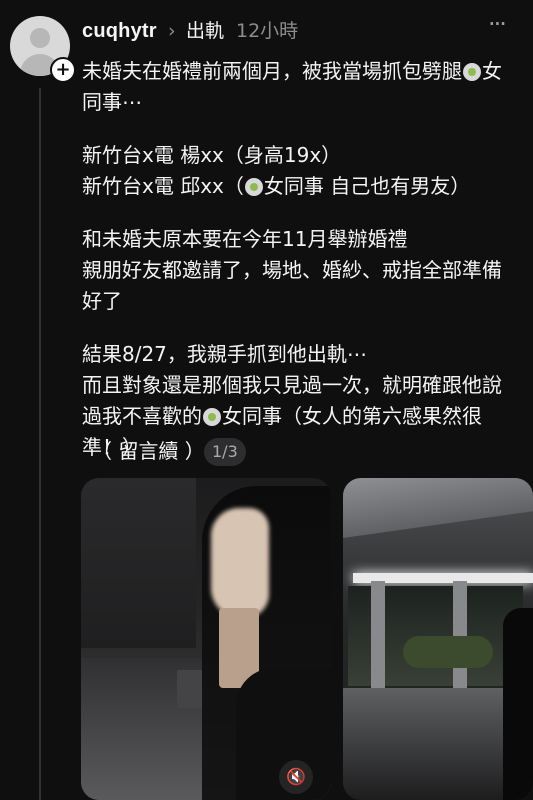  Describe the element at coordinates (367, 186) in the screenshot. I see `post-text-line: 女同事 自己也有男友）` at that location.